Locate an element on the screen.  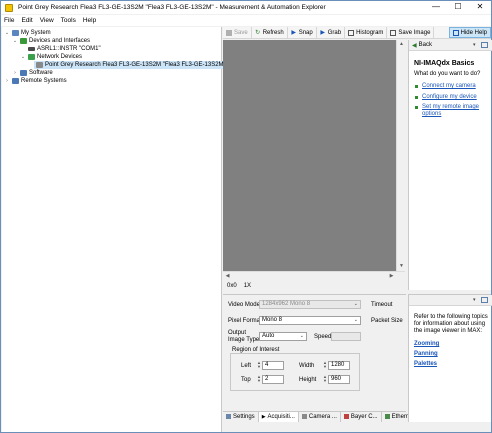
scroll-right-icon: ▶ is located at coordinates (391, 276).